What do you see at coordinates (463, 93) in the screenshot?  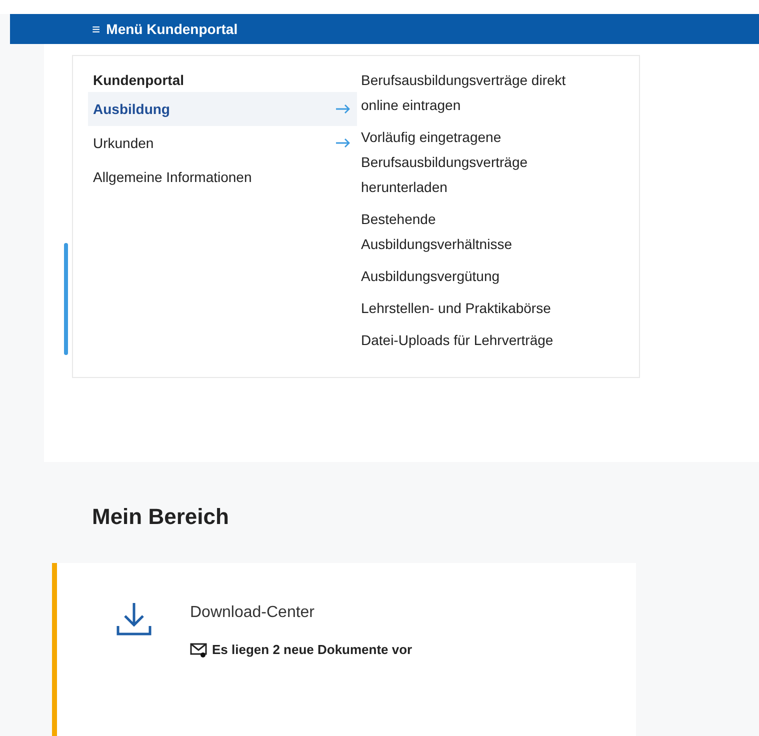 I see `submenu-link: Berufsausbildungsverträge direkt online eintragen` at bounding box center [463, 93].